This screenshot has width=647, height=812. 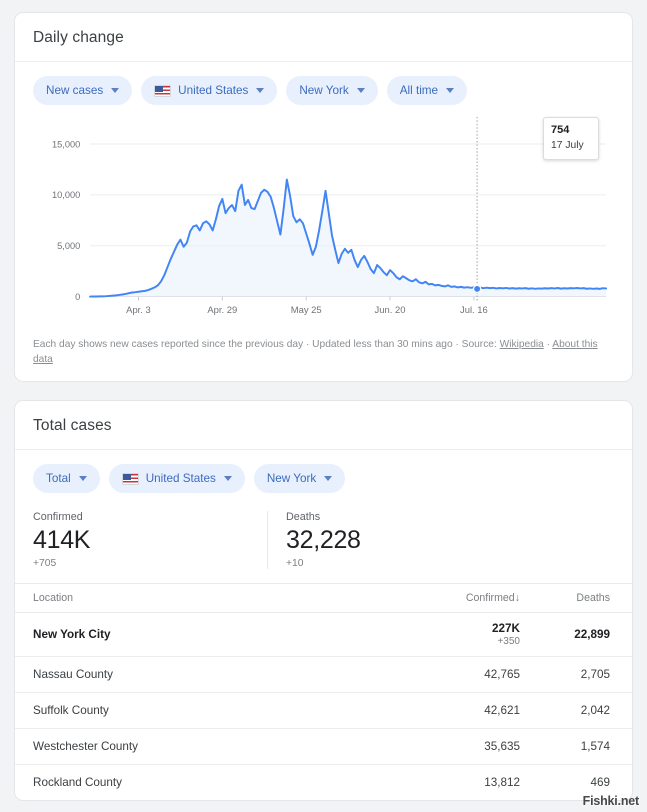 What do you see at coordinates (455, 634) in the screenshot?
I see `cell-confirmed: 227K +350` at bounding box center [455, 634].